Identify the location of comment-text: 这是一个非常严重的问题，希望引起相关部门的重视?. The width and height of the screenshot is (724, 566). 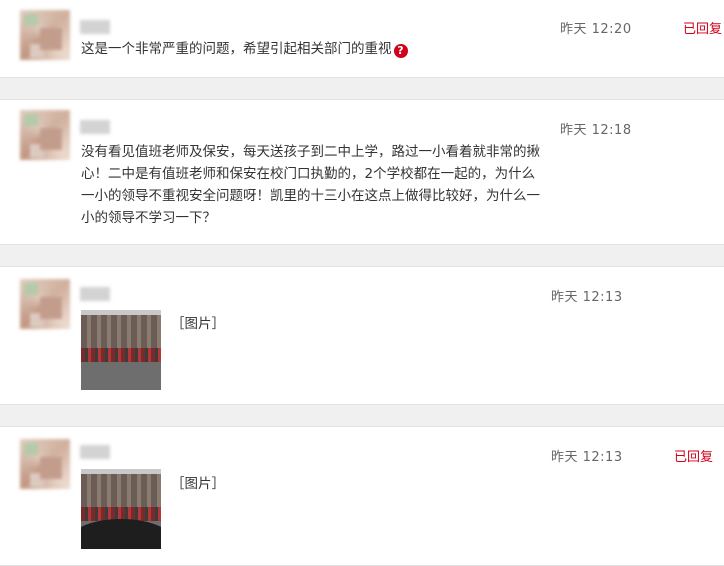
(244, 49).